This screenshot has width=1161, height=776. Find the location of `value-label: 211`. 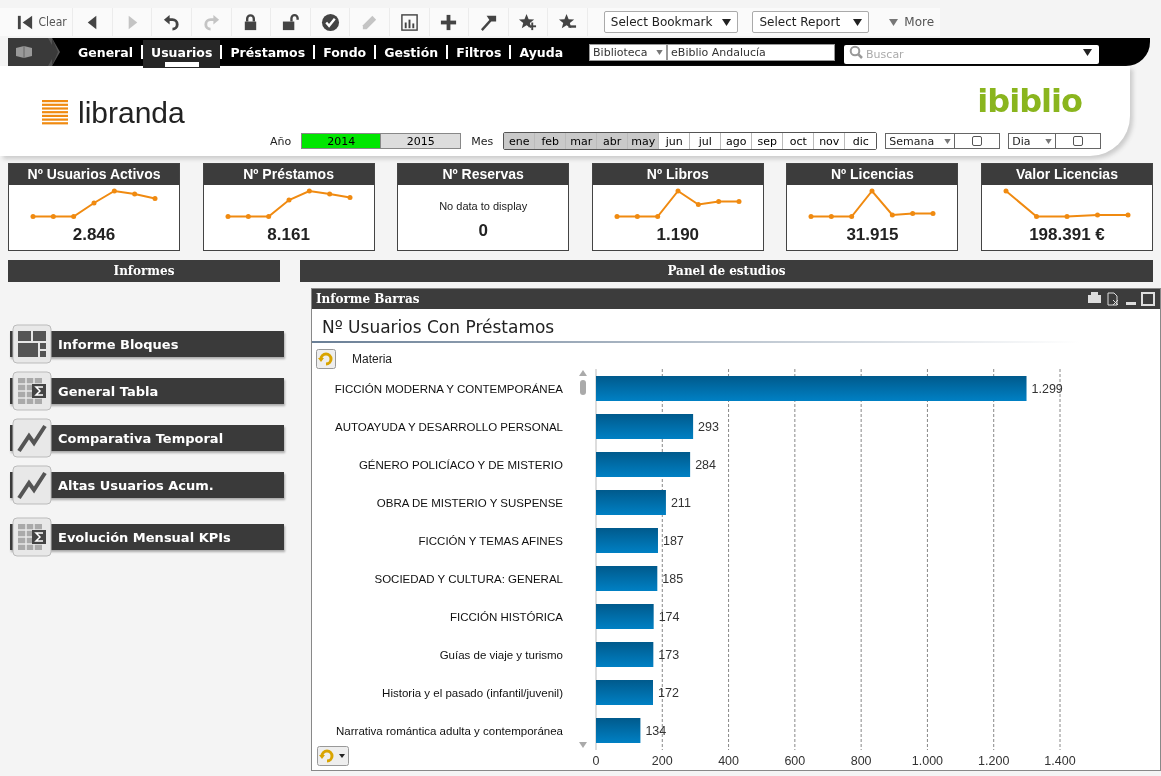

value-label: 211 is located at coordinates (680, 503).